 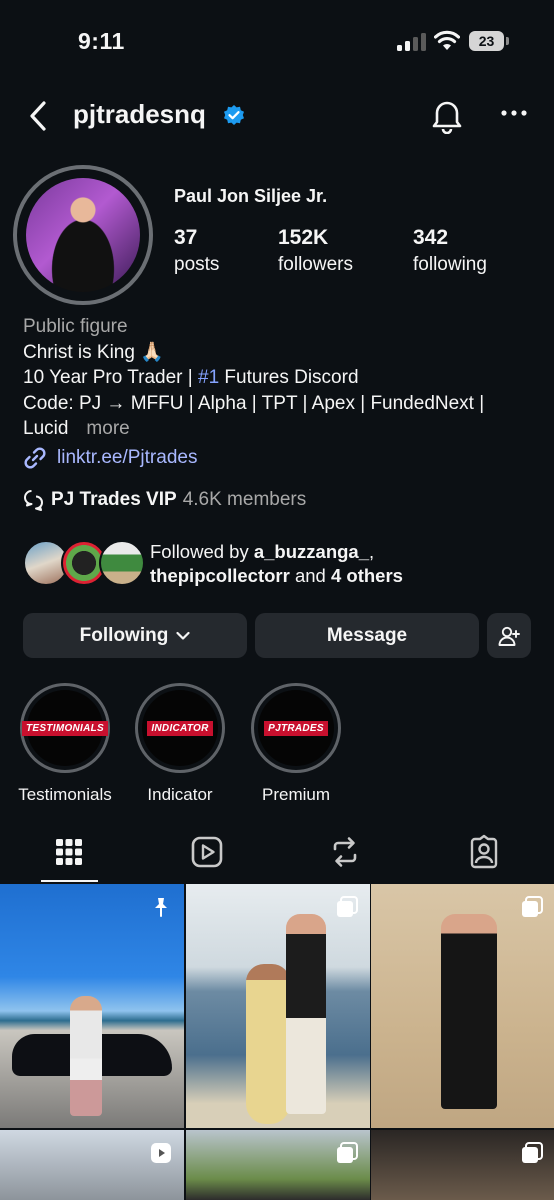 What do you see at coordinates (39, 116) in the screenshot?
I see `back-arrow-icon` at bounding box center [39, 116].